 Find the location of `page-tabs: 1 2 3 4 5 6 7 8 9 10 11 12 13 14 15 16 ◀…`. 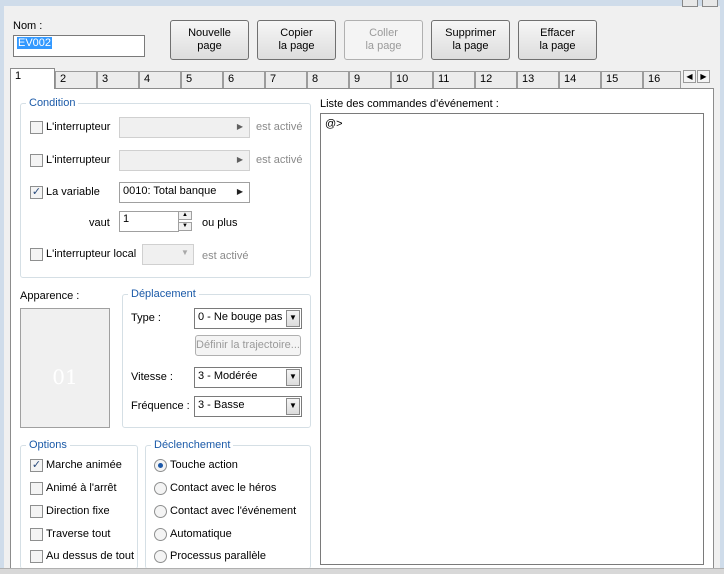

page-tabs: 1 2 3 4 5 6 7 8 9 10 11 12 13 14 15 16 ◀… is located at coordinates (361, 78).